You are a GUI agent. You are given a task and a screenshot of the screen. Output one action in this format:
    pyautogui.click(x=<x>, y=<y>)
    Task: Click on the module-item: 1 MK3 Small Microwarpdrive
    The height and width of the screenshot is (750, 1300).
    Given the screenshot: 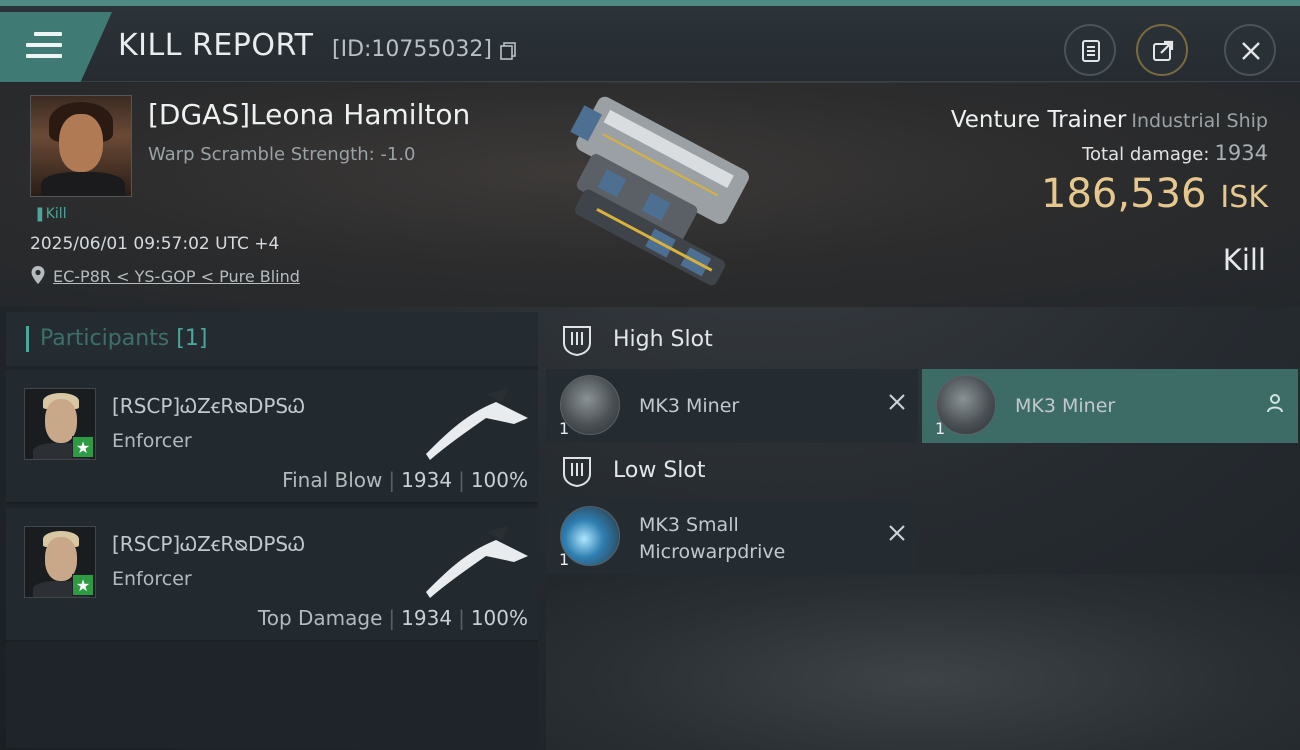 What is the action you would take?
    pyautogui.click(x=732, y=537)
    